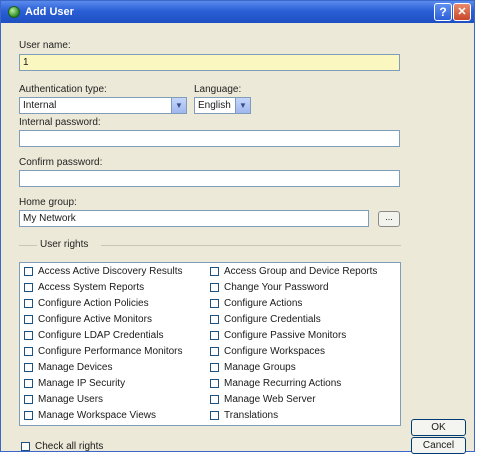 The image size is (483, 467). Describe the element at coordinates (82, 383) in the screenshot. I see `right-label: Manage IP Security` at that location.